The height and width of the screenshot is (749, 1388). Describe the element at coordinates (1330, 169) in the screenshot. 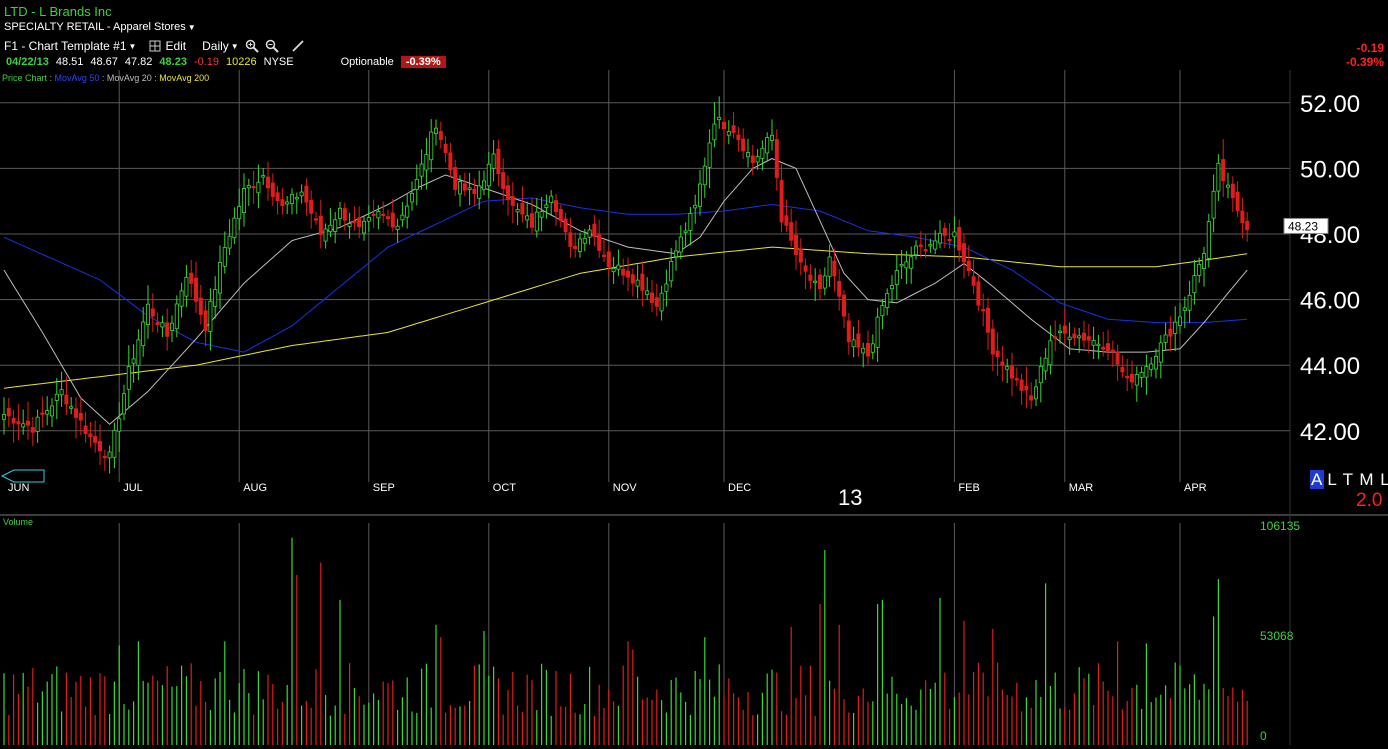

I see `price-axis-label: 50.00` at that location.